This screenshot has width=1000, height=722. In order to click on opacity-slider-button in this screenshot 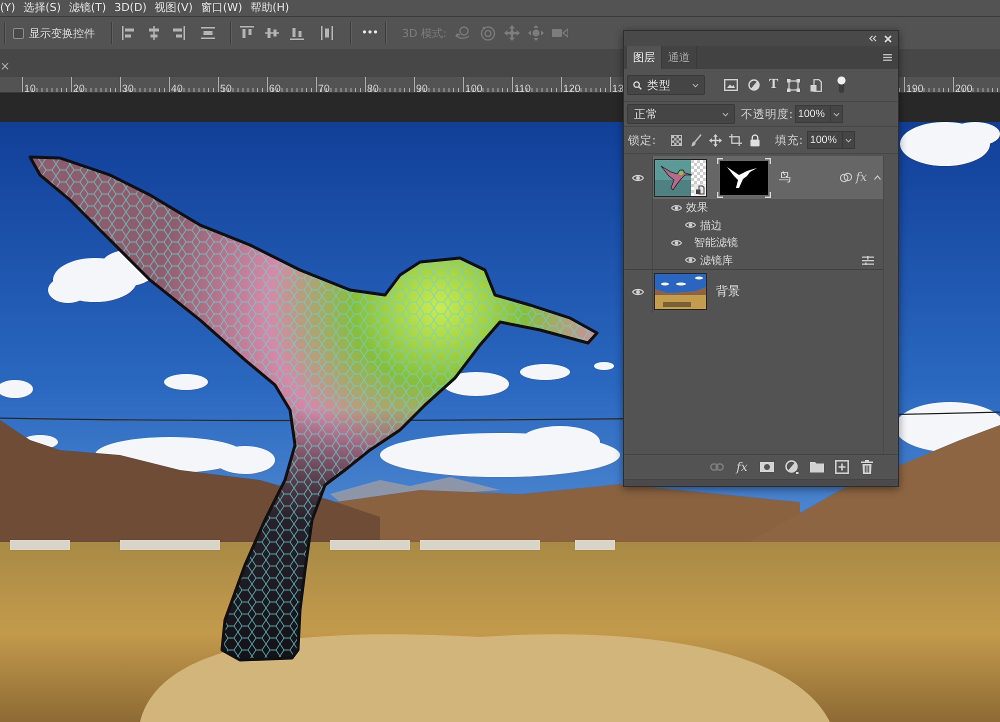, I will do `click(836, 114)`.